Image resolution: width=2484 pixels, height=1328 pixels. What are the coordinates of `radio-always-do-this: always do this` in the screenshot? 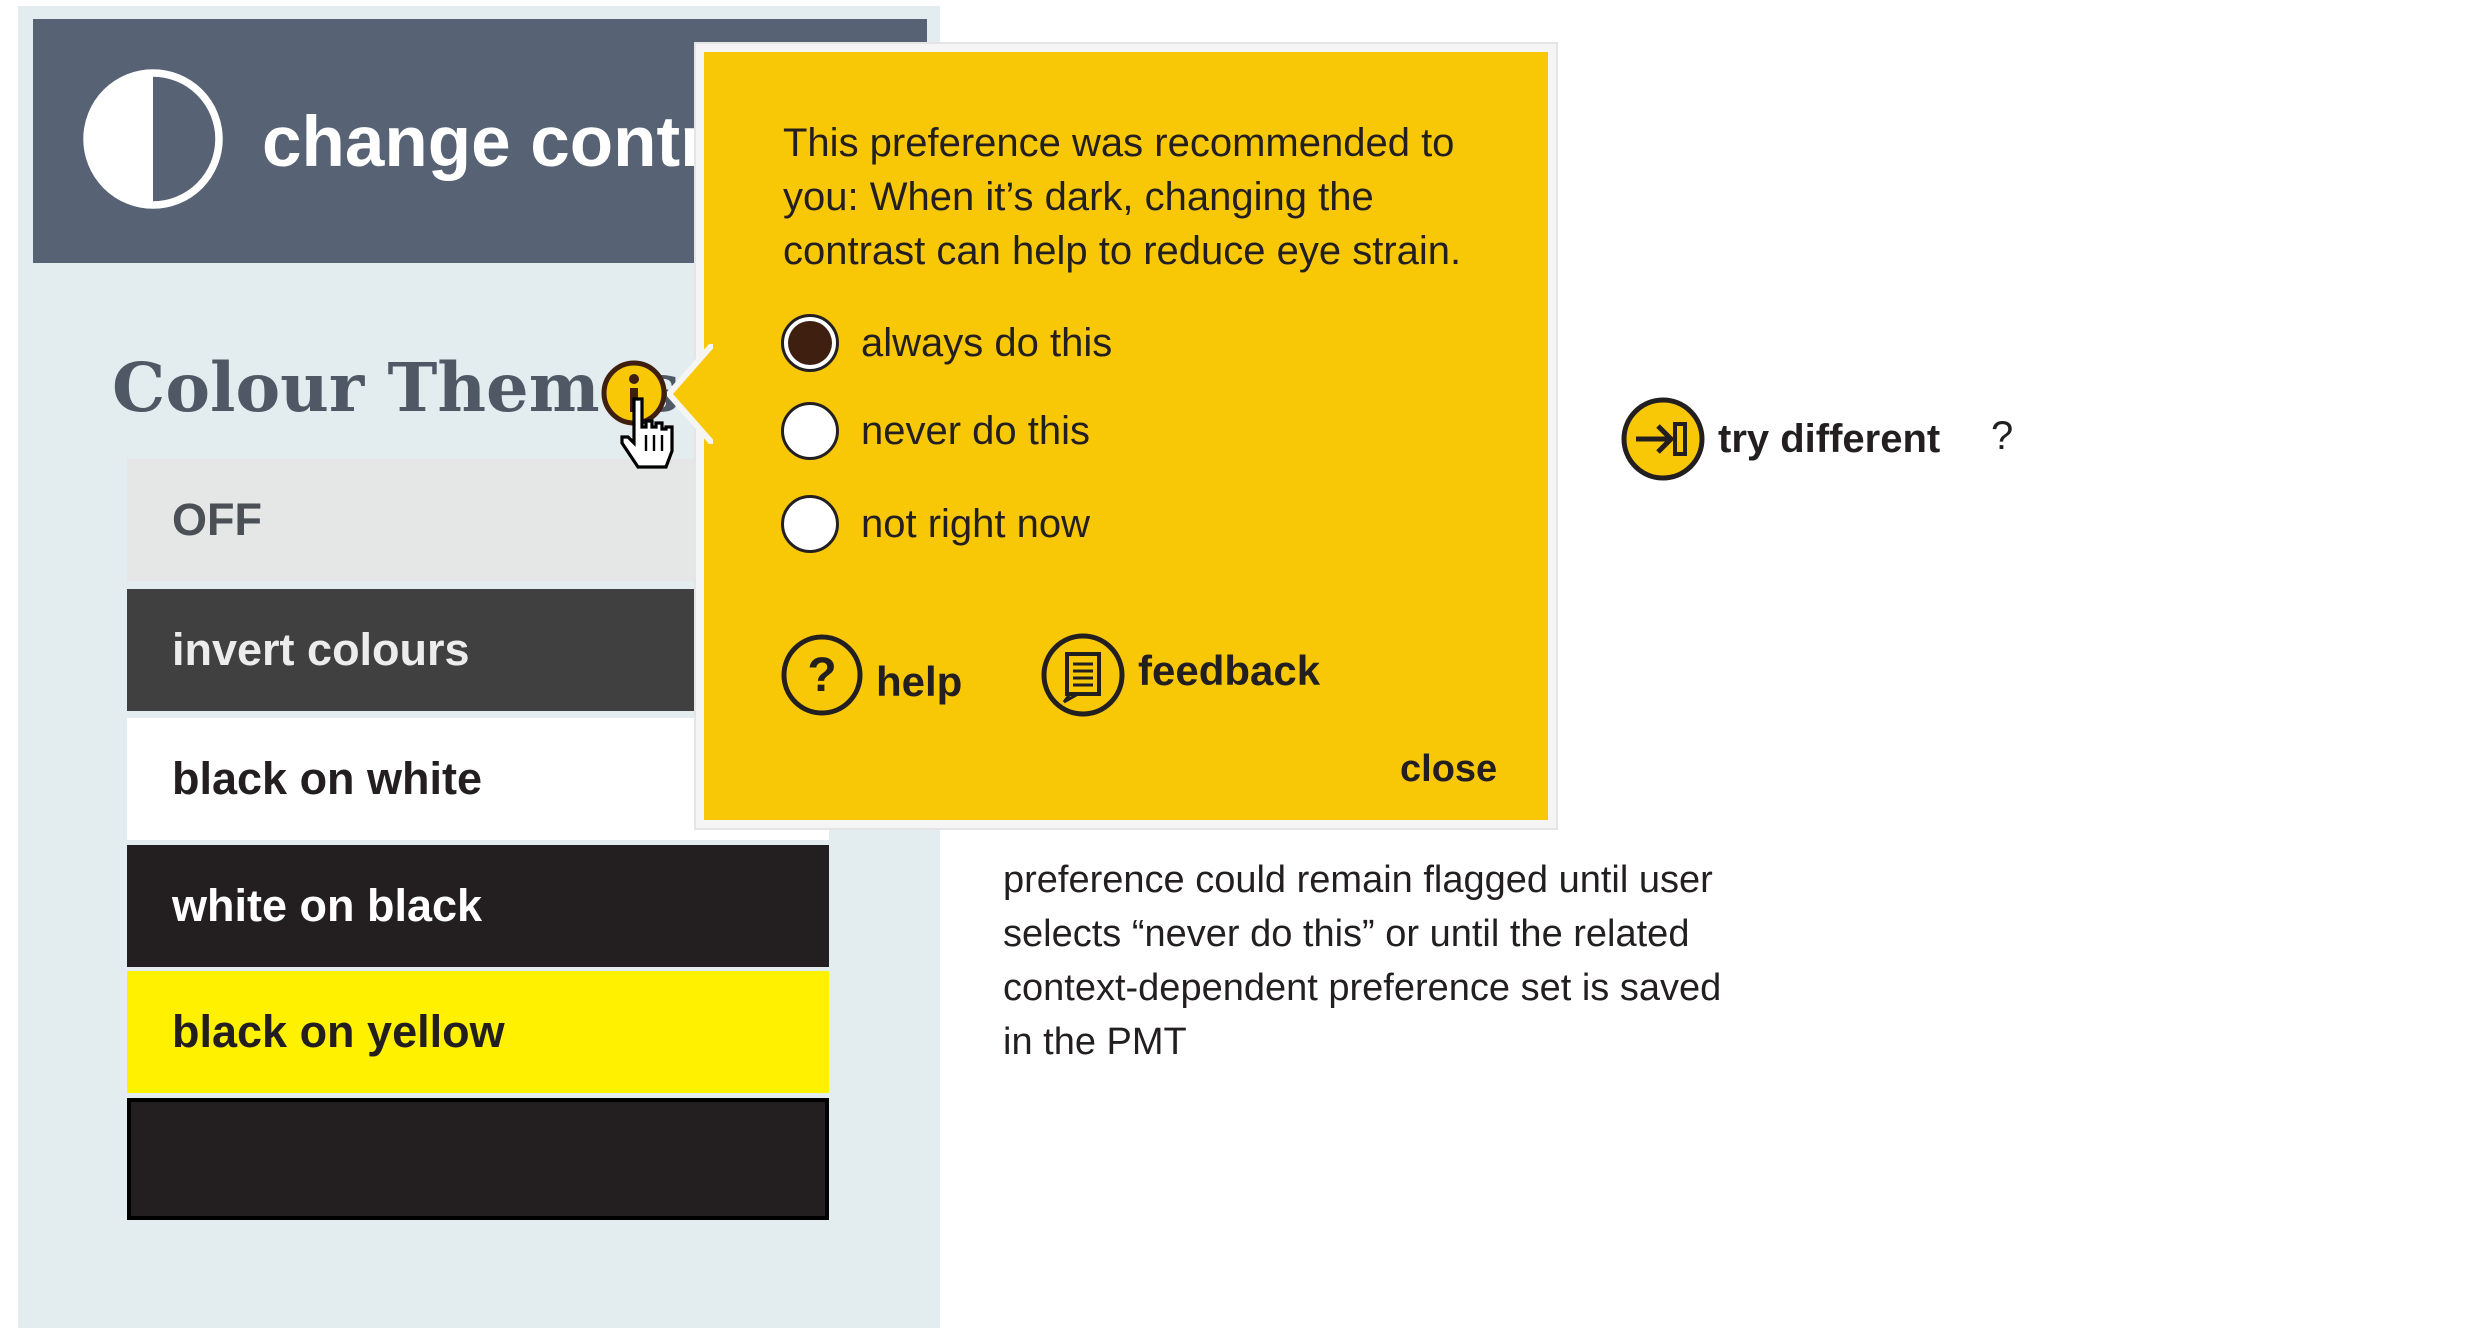 It's located at (946, 343).